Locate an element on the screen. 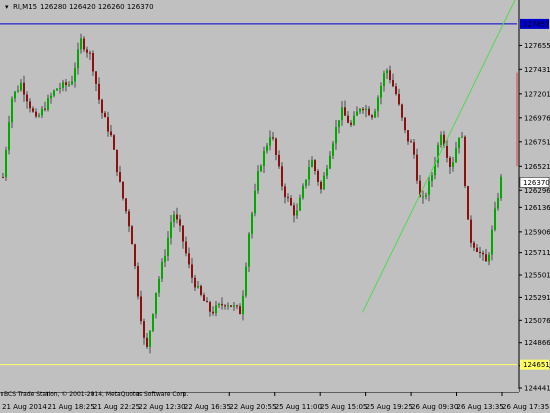 This screenshot has height=413, width=550. x-tick-label: 25 Aug 15:05 is located at coordinates (343, 407).